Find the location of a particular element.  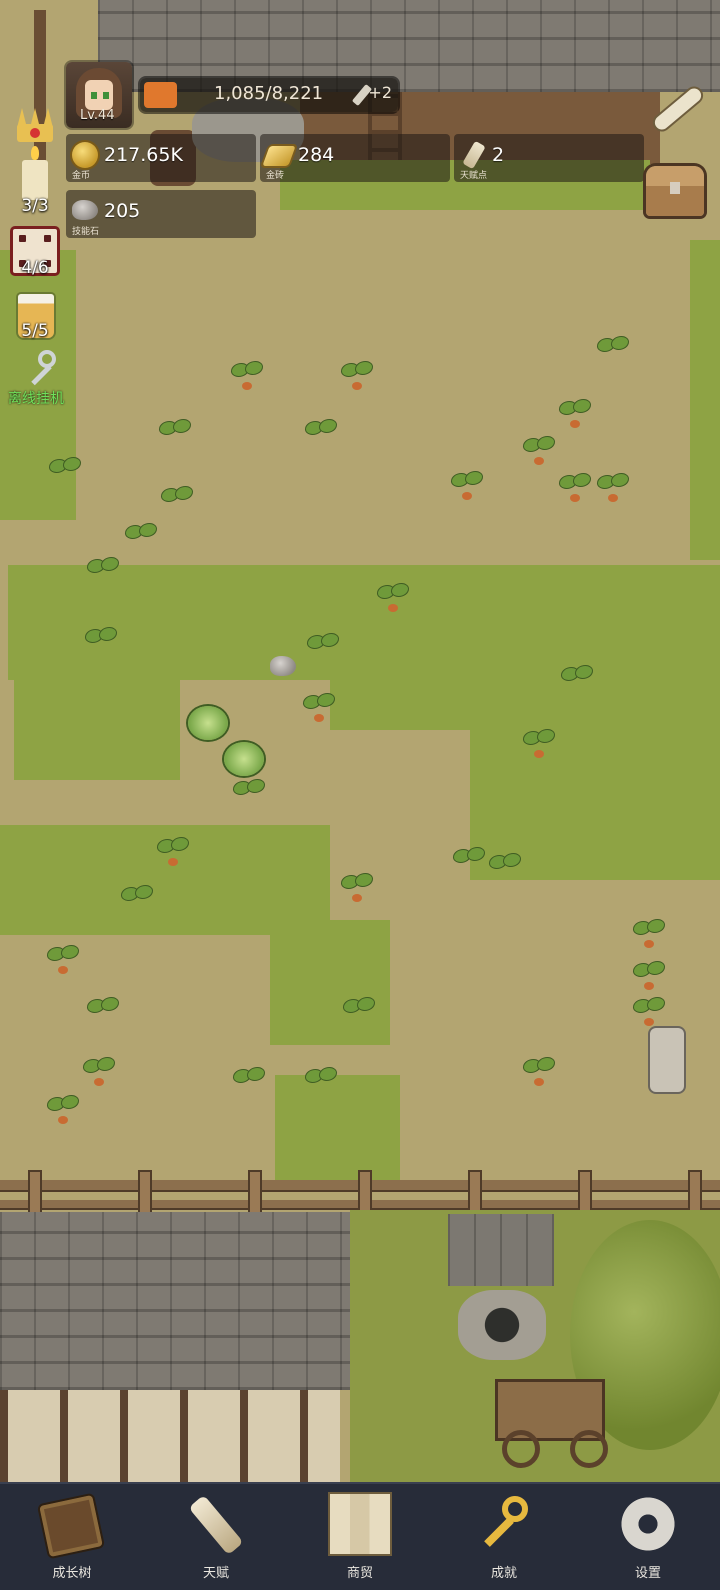

nav-label: 设置 is located at coordinates (647, 1573).